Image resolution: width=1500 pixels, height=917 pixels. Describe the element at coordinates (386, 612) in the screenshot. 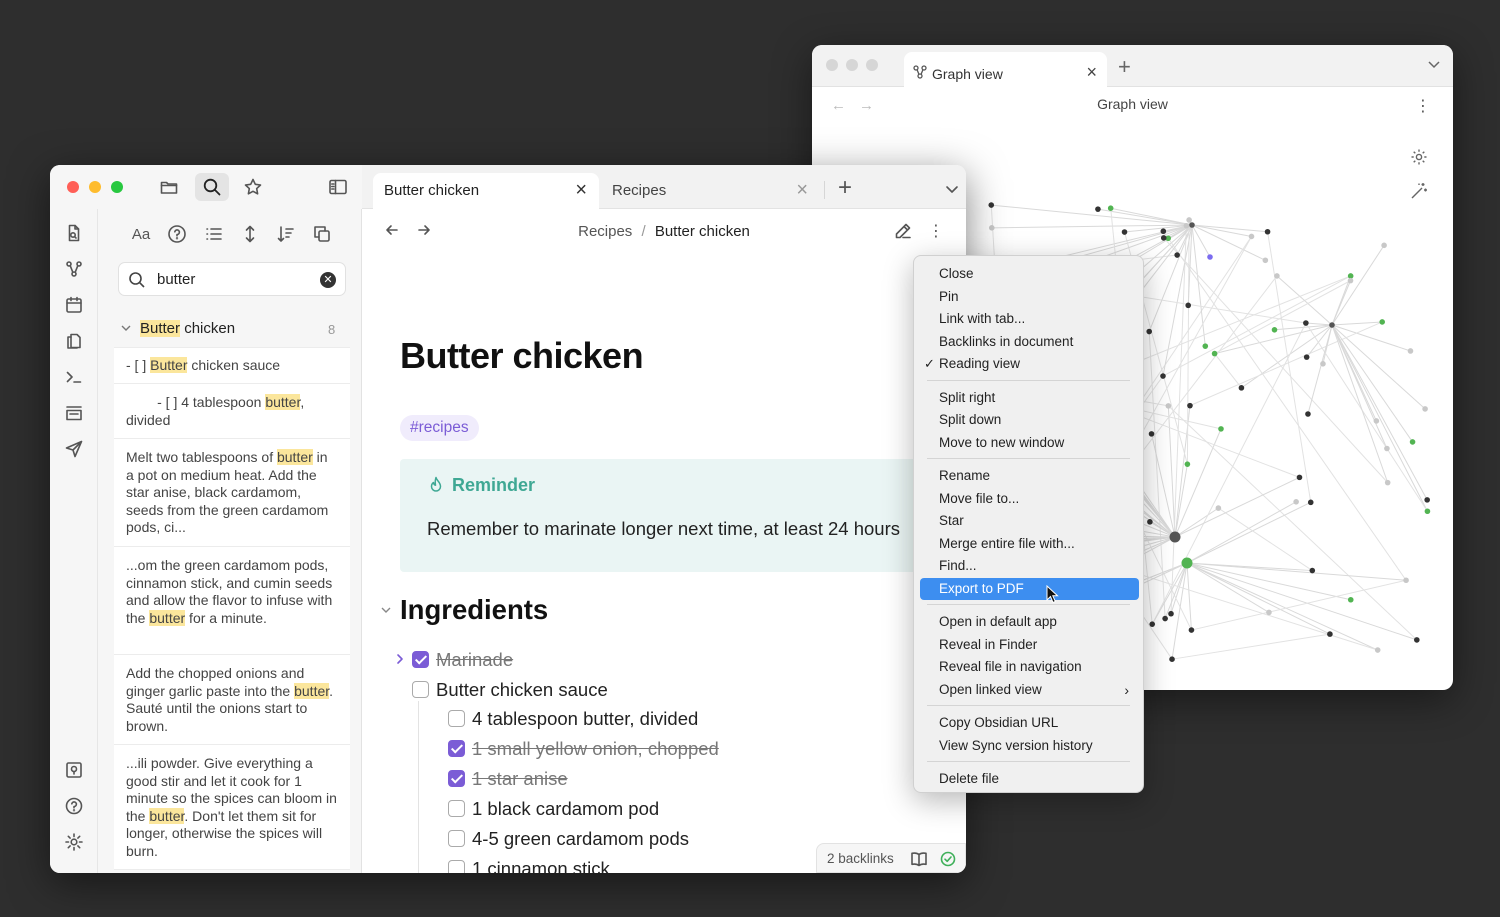

I see `fold-chevron-icon` at that location.